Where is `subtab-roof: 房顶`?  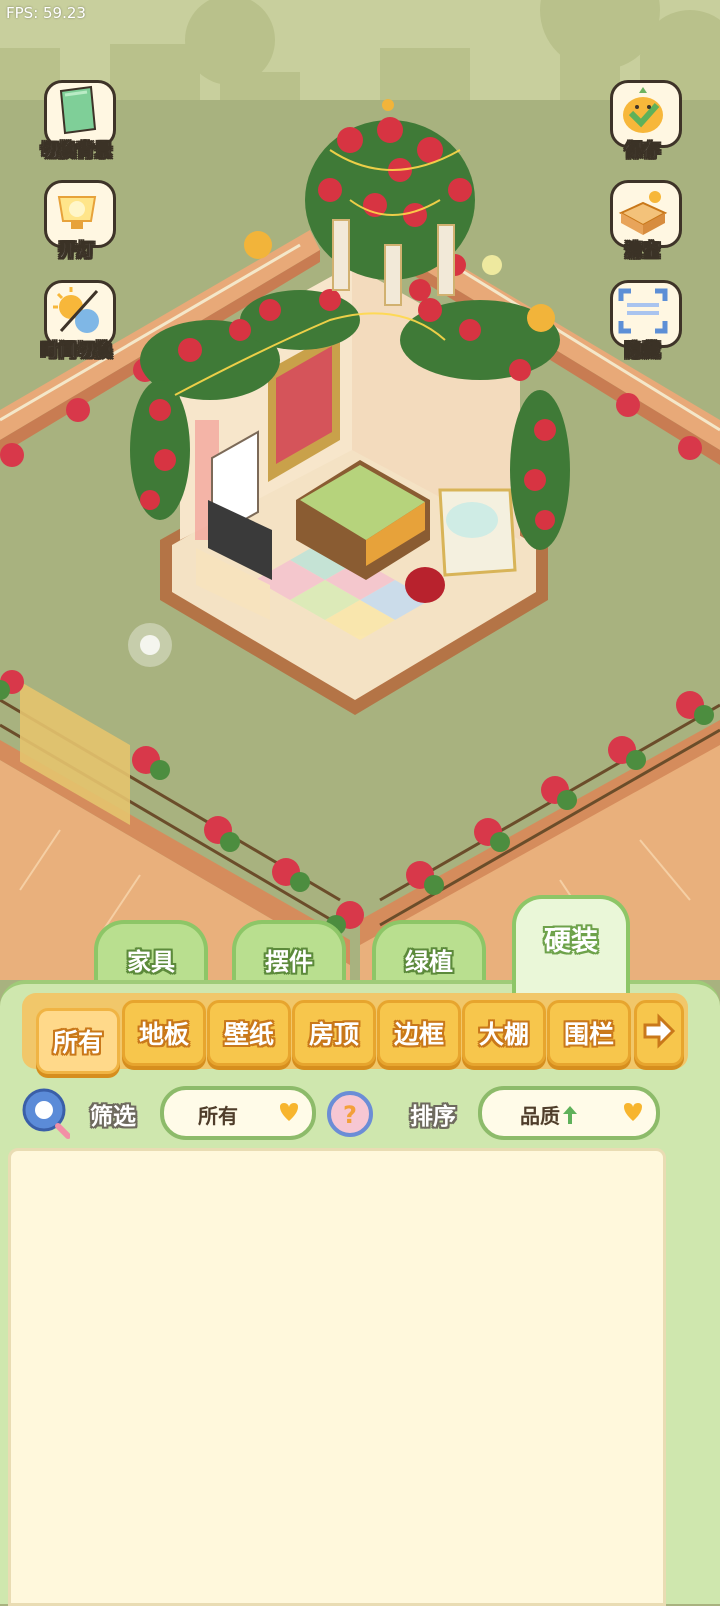 subtab-roof: 房顶 is located at coordinates (334, 1033).